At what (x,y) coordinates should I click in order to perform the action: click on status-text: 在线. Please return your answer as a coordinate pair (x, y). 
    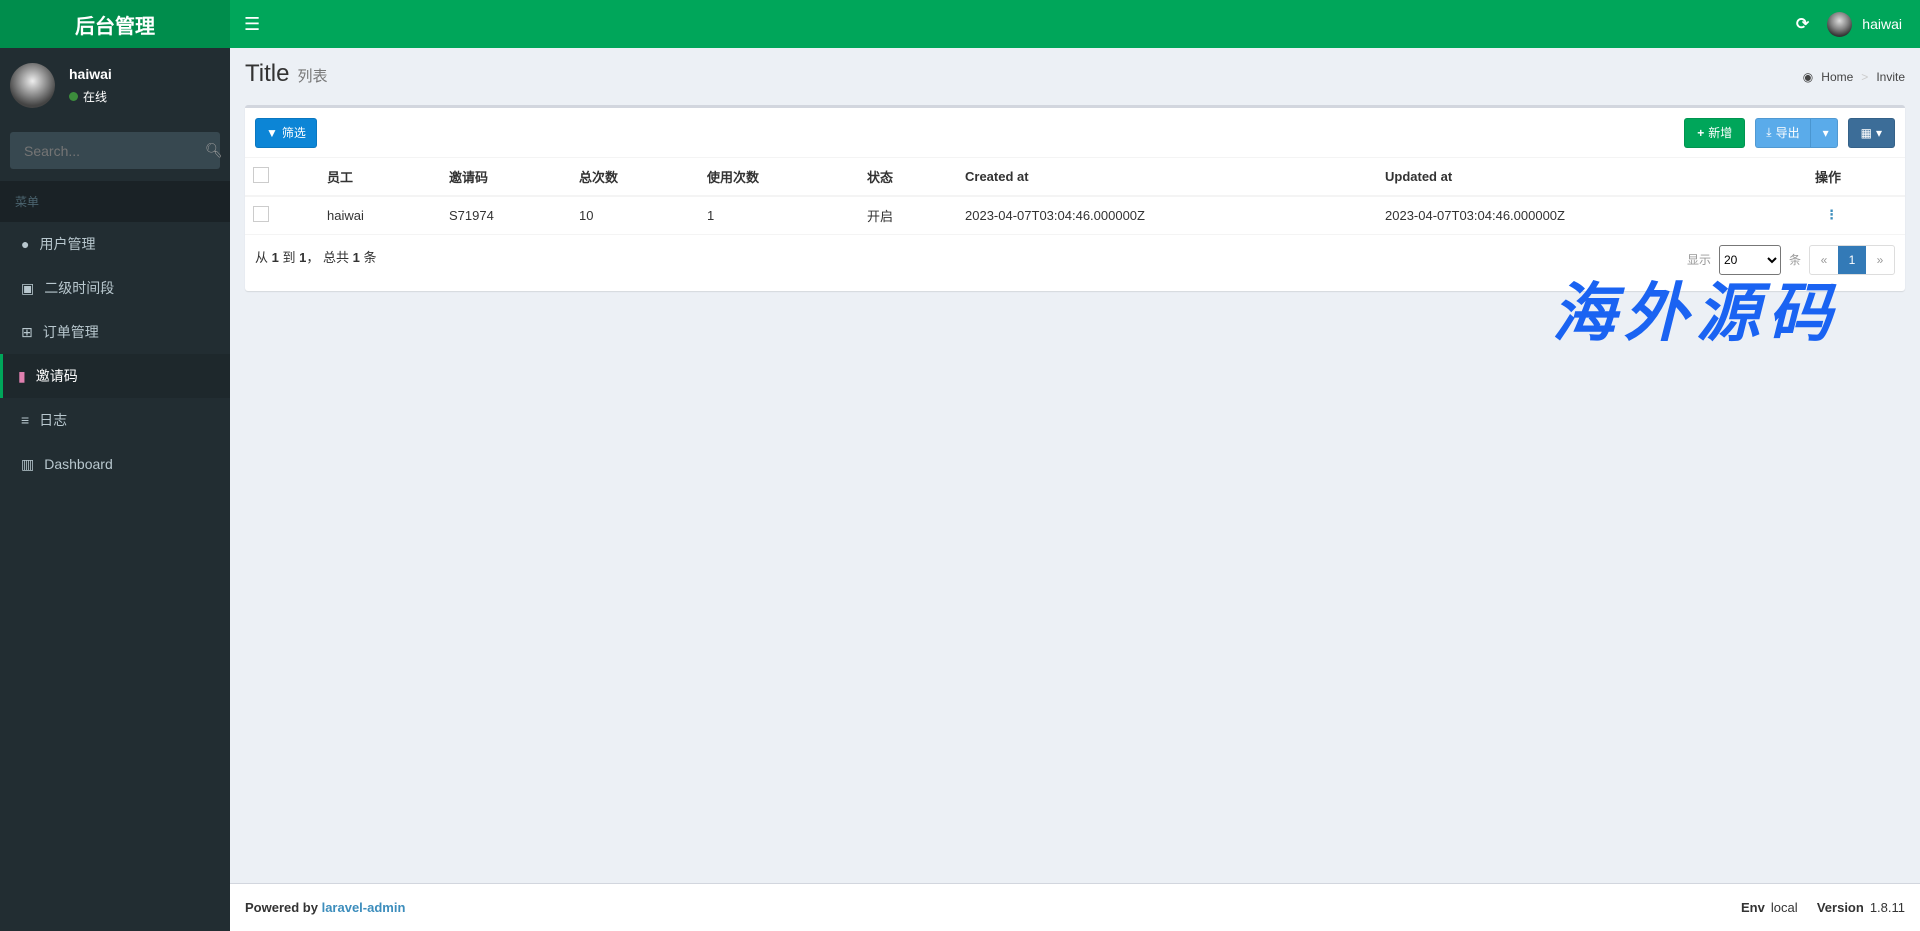
    Looking at the image, I should click on (95, 96).